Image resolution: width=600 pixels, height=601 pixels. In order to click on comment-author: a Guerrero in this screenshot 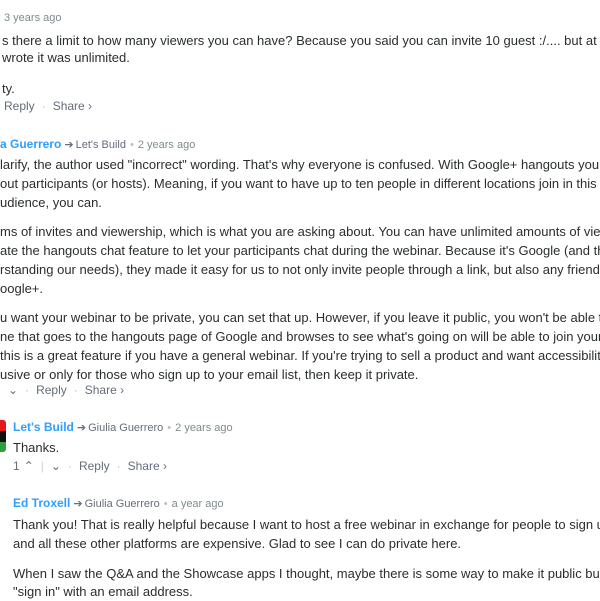, I will do `click(30, 144)`.